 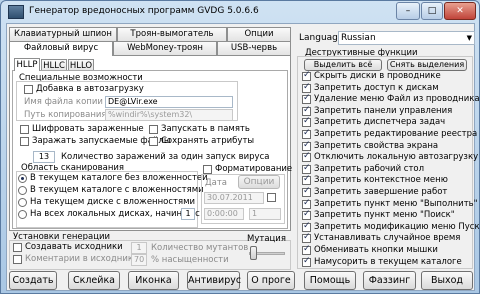 I want to click on run-in-memory-checkbox, so click(x=153, y=129).